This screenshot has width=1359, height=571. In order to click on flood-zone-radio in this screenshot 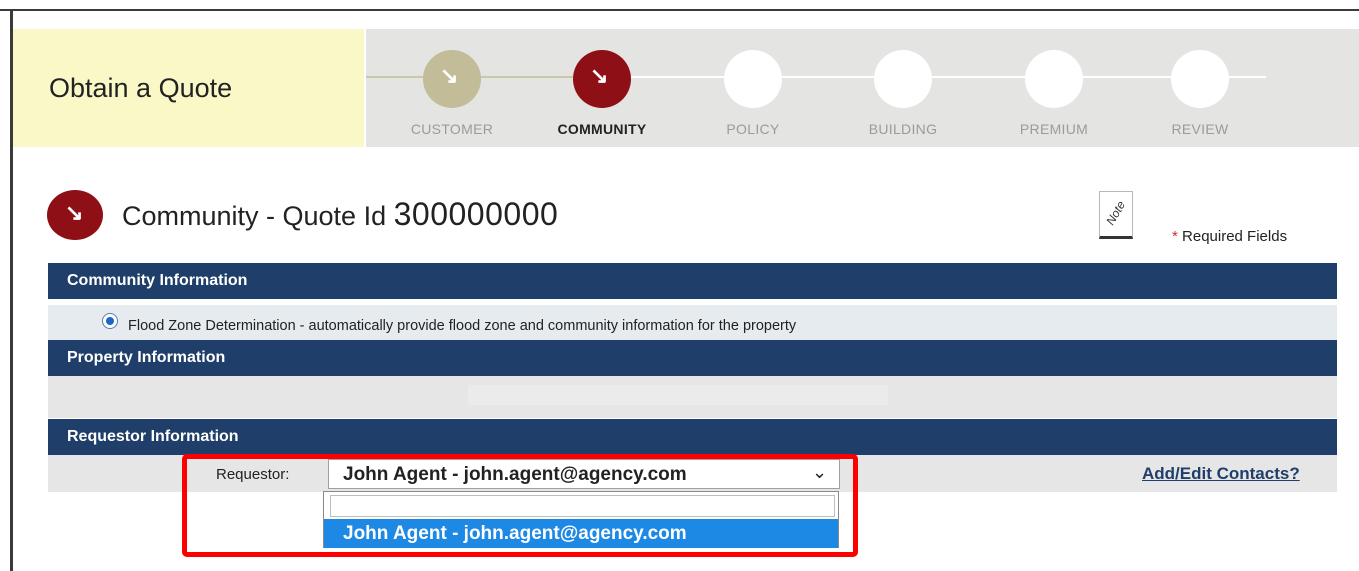, I will do `click(110, 321)`.